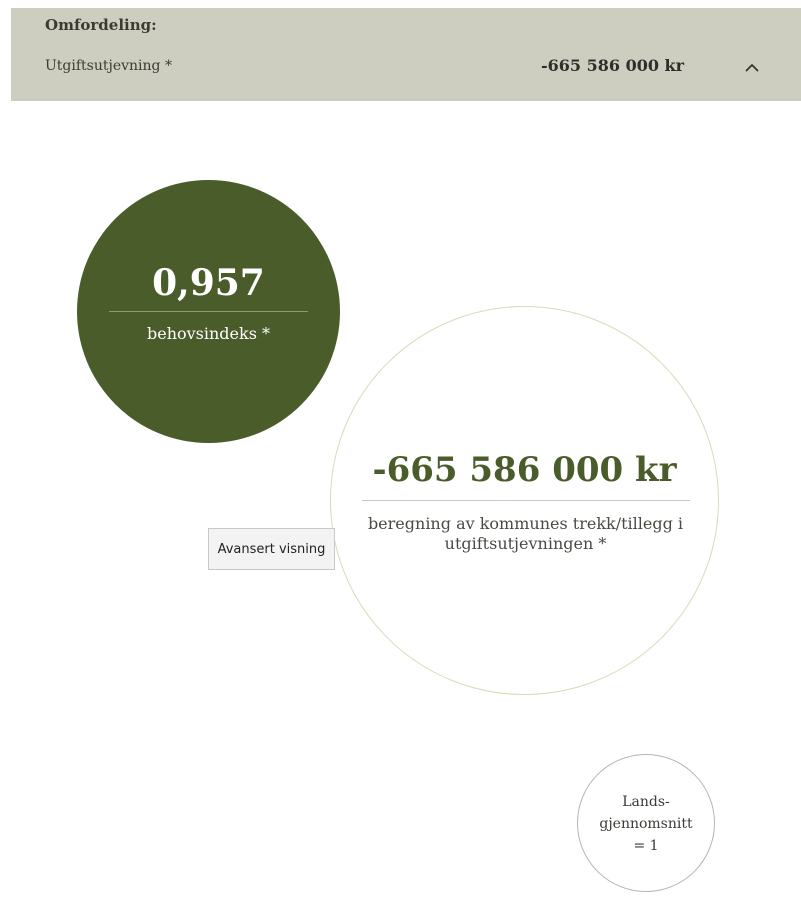  Describe the element at coordinates (646, 802) in the screenshot. I see `national-average-line-1: Lands-` at that location.